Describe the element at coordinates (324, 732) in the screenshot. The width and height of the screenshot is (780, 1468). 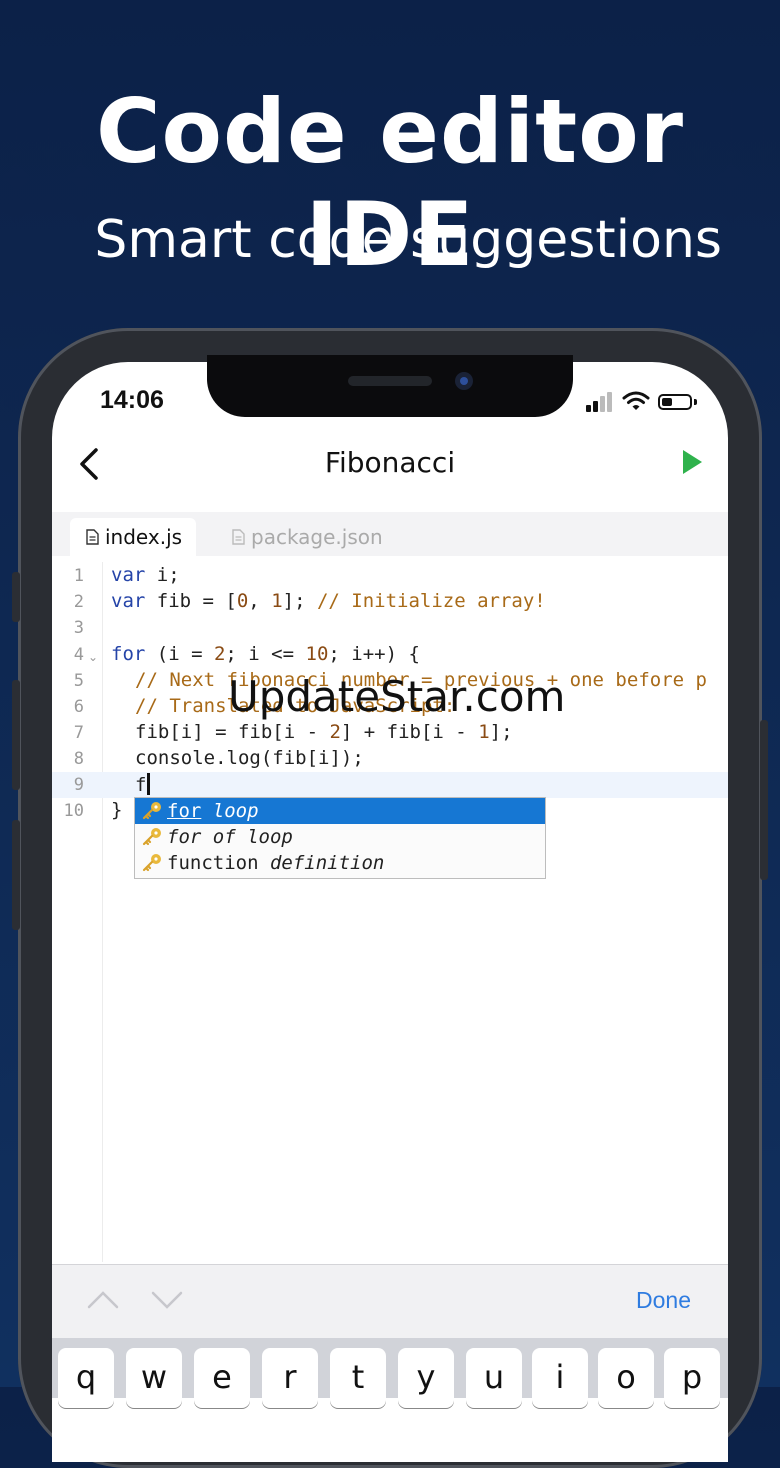
I see `code-line-7: fib[i] = fib[i - 2] + fib[i - 1];` at that location.